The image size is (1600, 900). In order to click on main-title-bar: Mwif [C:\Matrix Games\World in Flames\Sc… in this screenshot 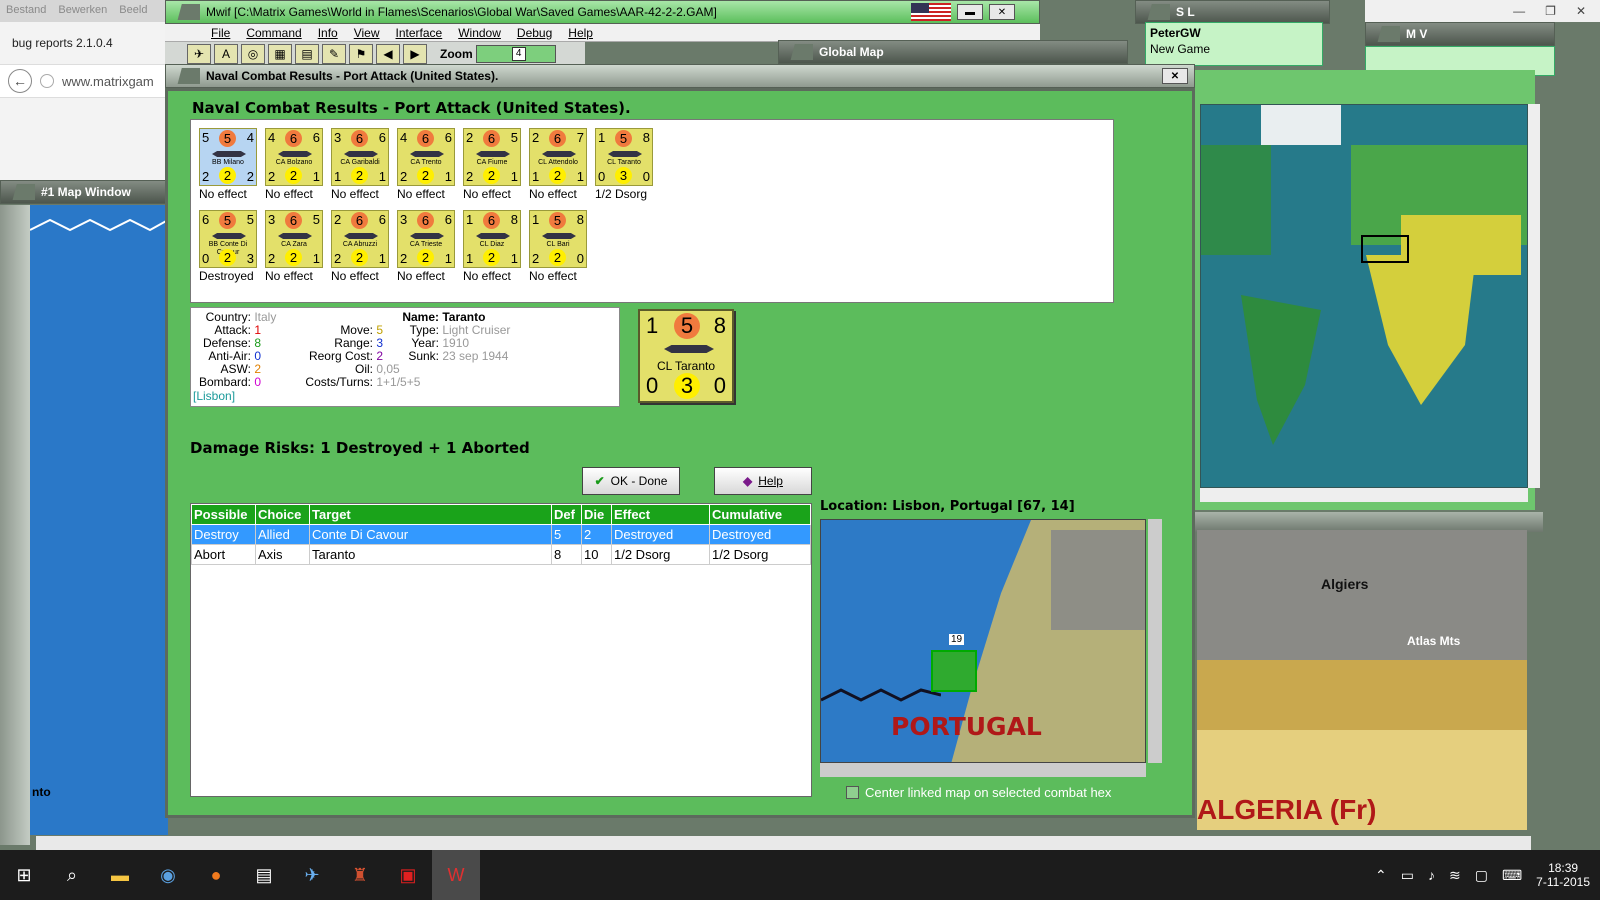, I will do `click(602, 12)`.